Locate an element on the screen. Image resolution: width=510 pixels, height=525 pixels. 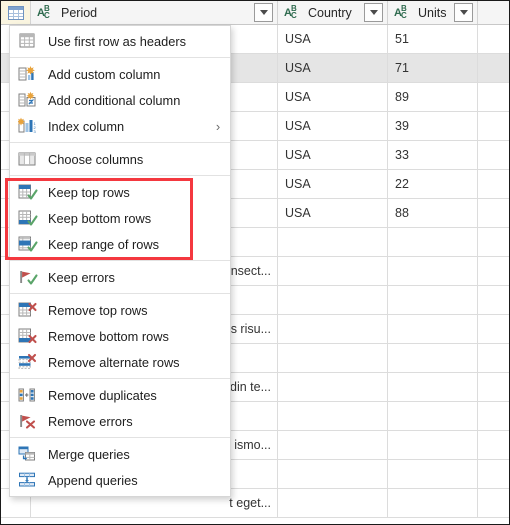
menu-item-choose-columns: Choose columns is located at coordinates (120, 159).